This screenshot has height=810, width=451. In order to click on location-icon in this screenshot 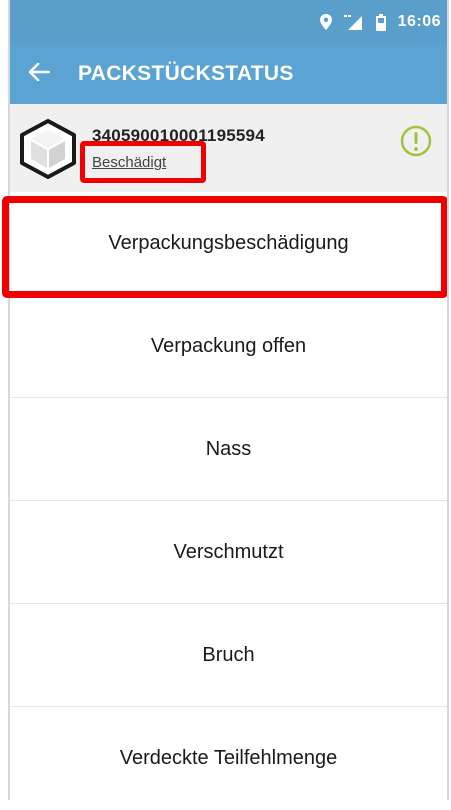, I will do `click(325, 22)`.